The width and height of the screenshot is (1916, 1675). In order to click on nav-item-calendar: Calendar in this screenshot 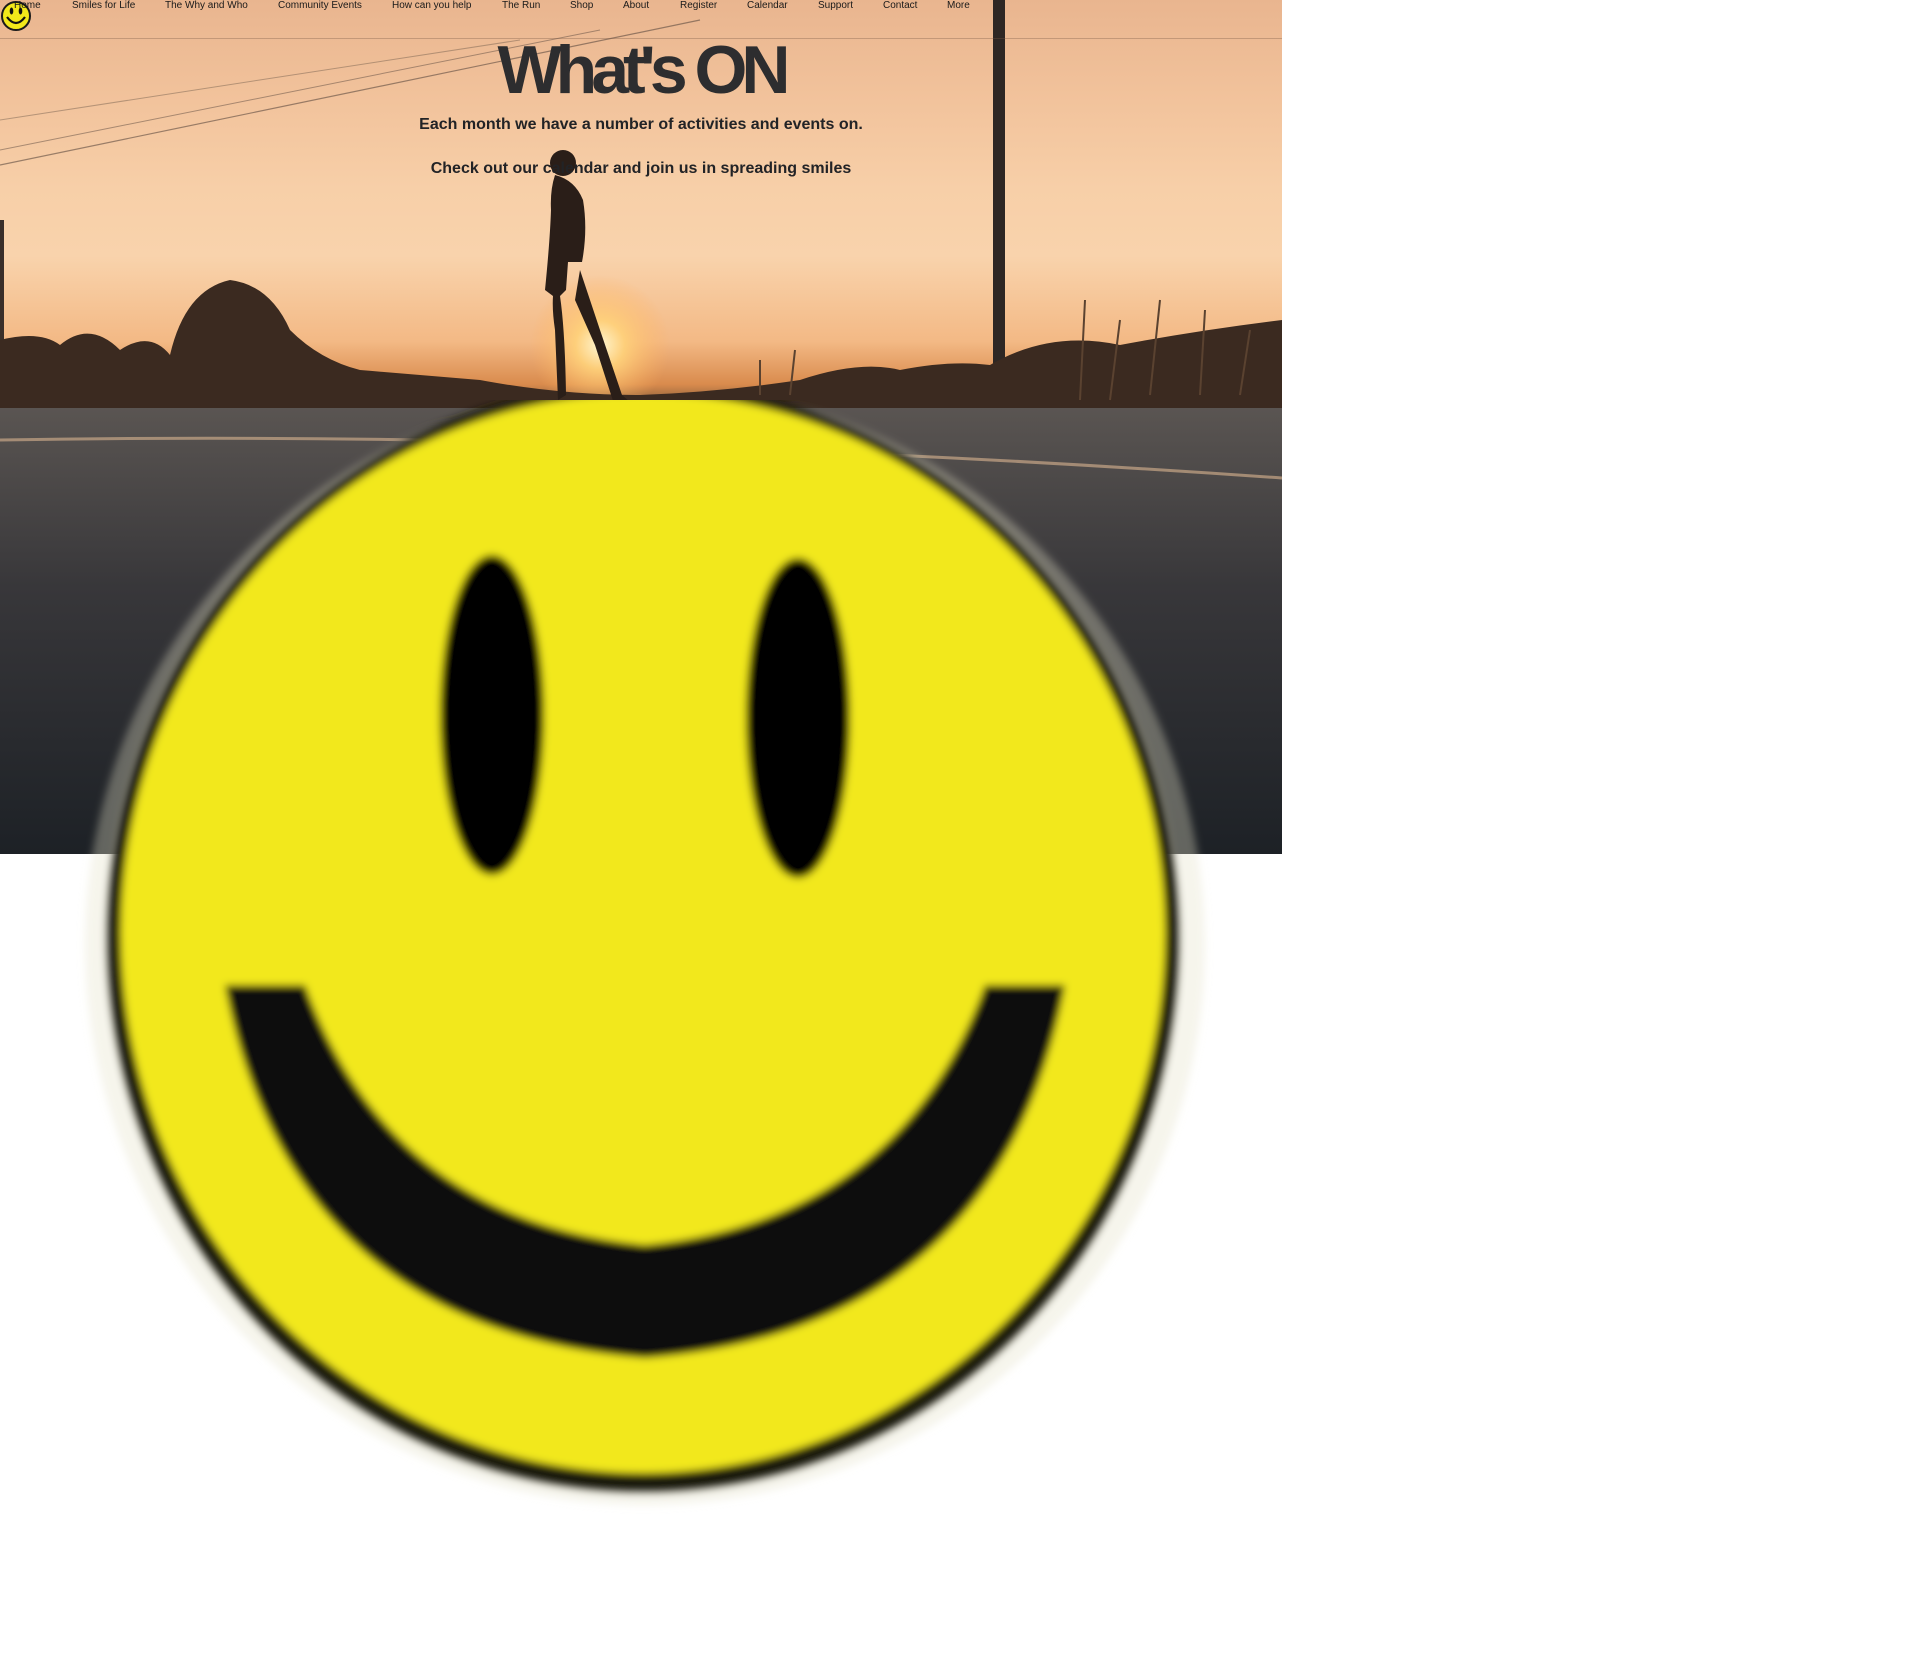, I will do `click(767, 6)`.